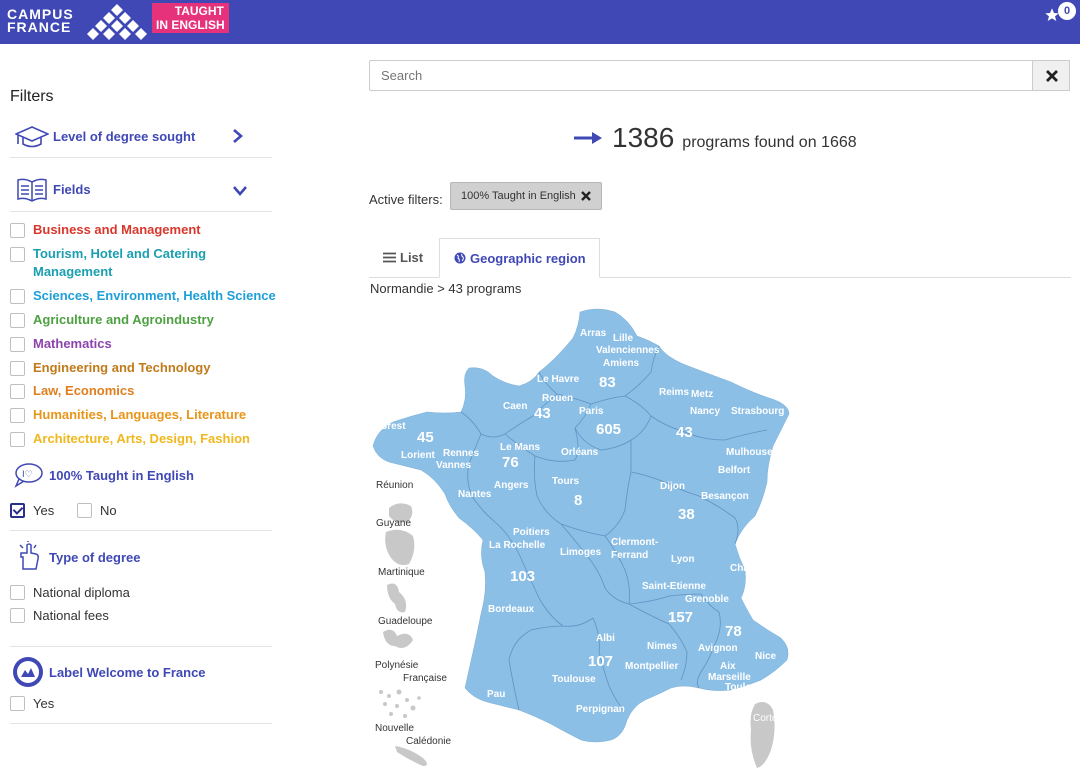 This screenshot has height=772, width=1080. I want to click on city-label: Lorient, so click(418, 455).